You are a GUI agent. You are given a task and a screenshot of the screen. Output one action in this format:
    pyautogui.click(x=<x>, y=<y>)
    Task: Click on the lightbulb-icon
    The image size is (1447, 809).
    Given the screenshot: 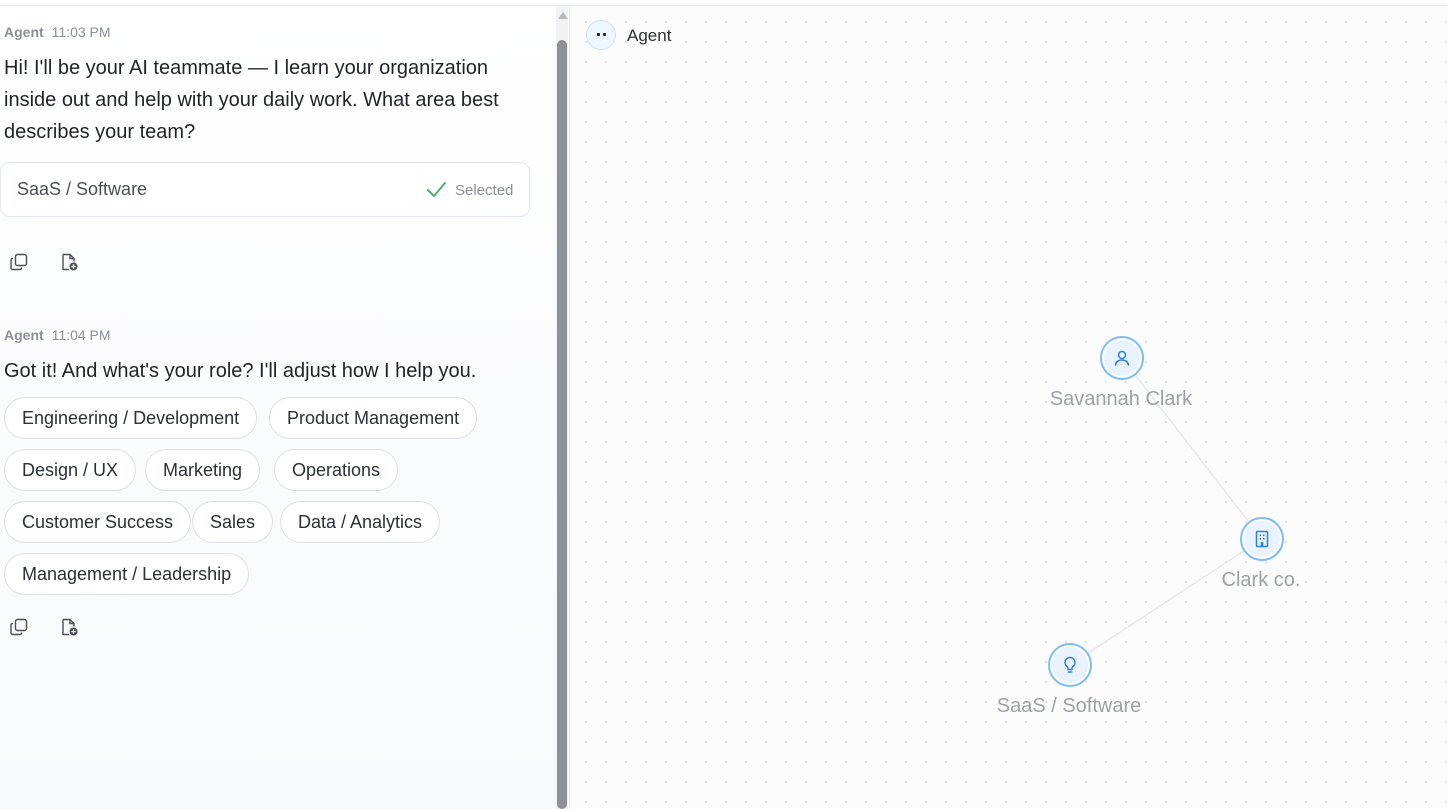 What is the action you would take?
    pyautogui.click(x=1070, y=665)
    